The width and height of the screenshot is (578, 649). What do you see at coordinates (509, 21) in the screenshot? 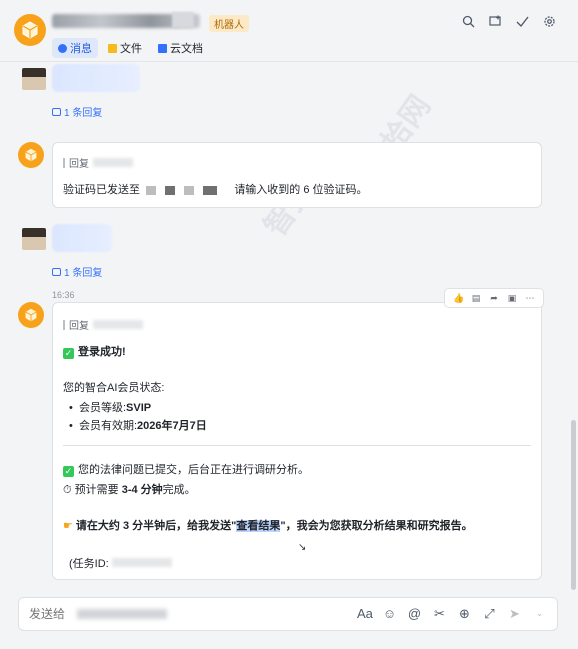
I see `header-actions` at bounding box center [509, 21].